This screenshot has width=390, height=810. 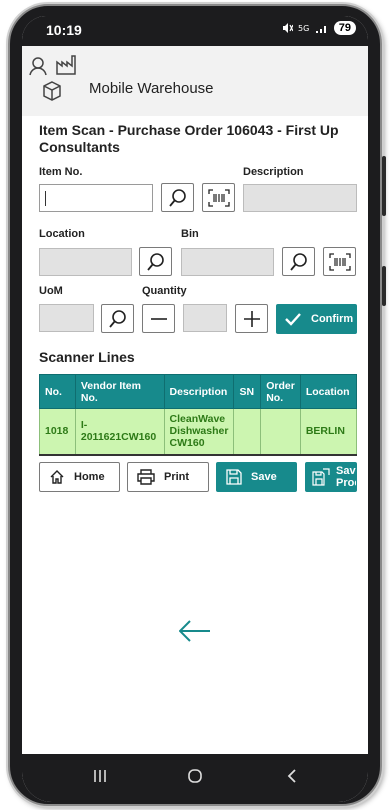 I want to click on bin-barcode-button, so click(x=339, y=261).